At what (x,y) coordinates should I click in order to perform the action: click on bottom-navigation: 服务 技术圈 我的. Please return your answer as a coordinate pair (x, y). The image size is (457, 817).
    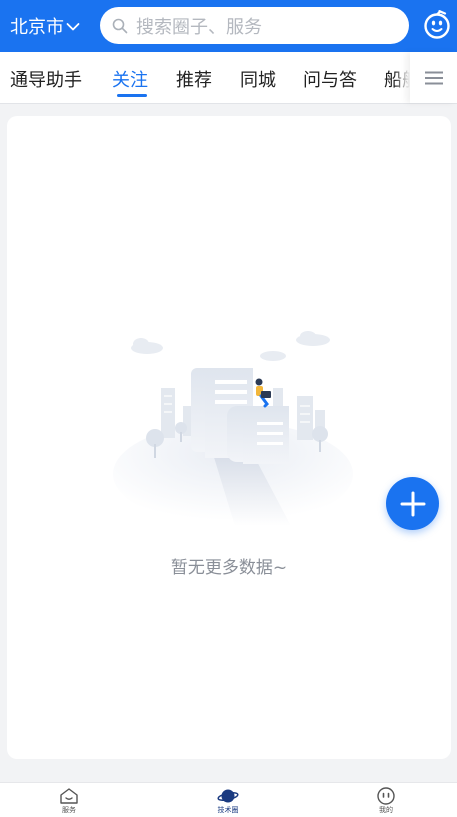
    Looking at the image, I should click on (228, 799).